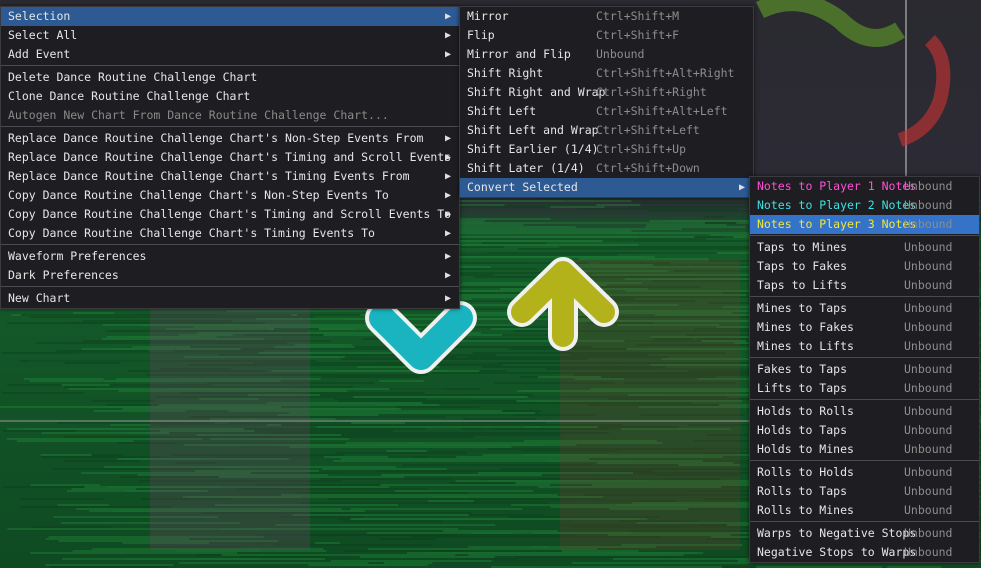  Describe the element at coordinates (864, 449) in the screenshot. I see `menu-item-holds-to-mines: Holds to Mines Unbound` at that location.